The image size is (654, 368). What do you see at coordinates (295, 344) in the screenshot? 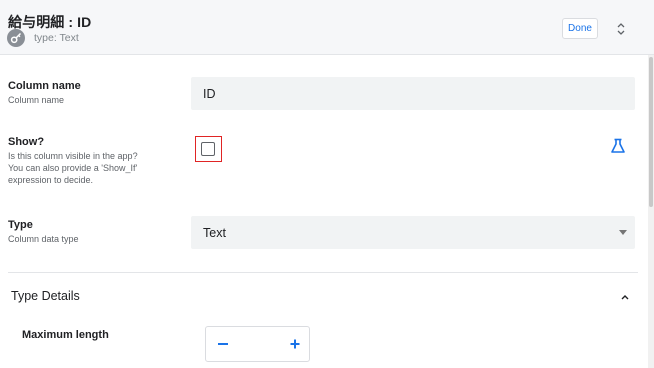
I see `plus-icon` at bounding box center [295, 344].